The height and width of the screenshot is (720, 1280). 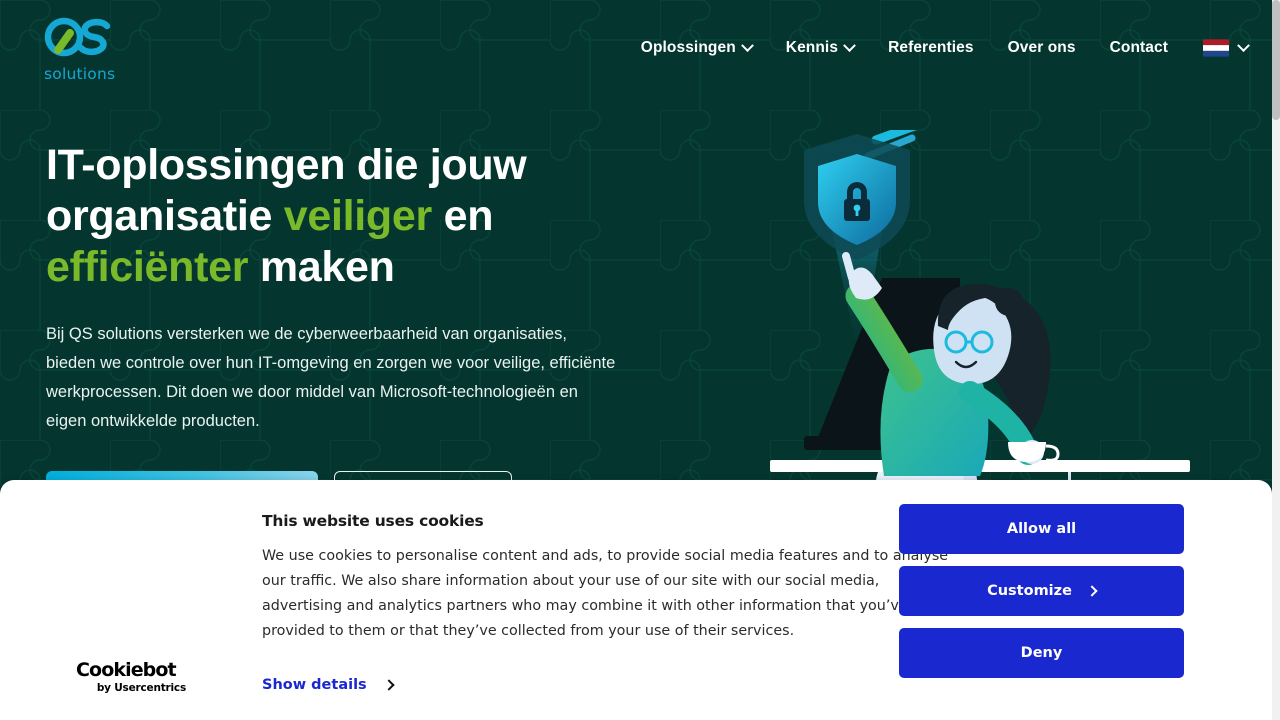 I want to click on hero-title-line2a: organisatie, so click(x=165, y=216).